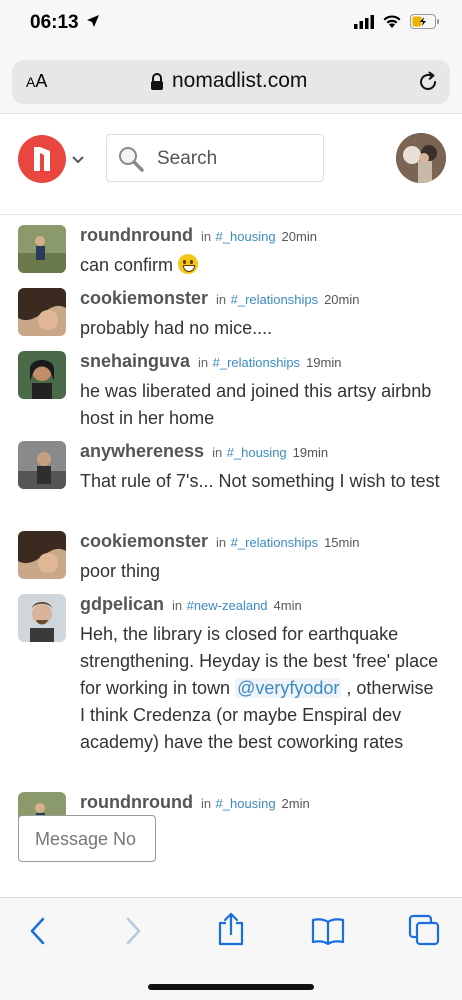 The image size is (462, 1000). I want to click on location-arrow-icon, so click(93, 23).